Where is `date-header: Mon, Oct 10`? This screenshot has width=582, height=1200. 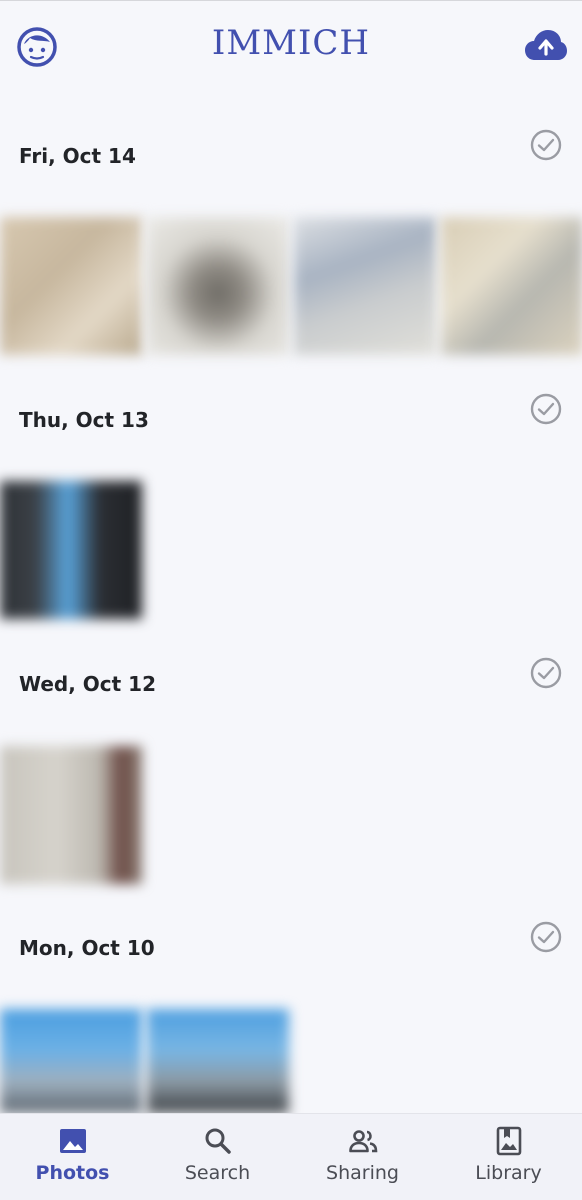
date-header: Mon, Oct 10 is located at coordinates (87, 948).